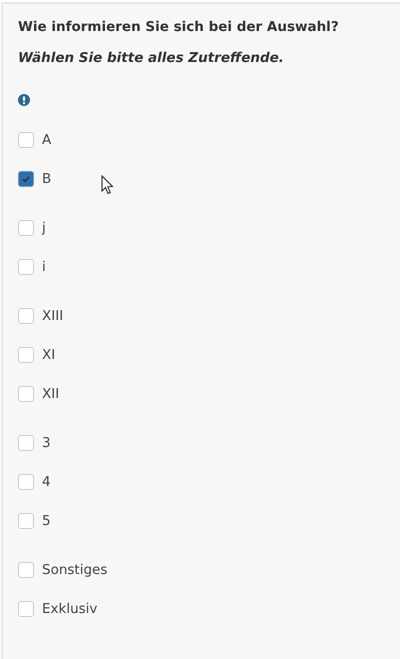 Image resolution: width=400 pixels, height=659 pixels. I want to click on option-label: i, so click(44, 266).